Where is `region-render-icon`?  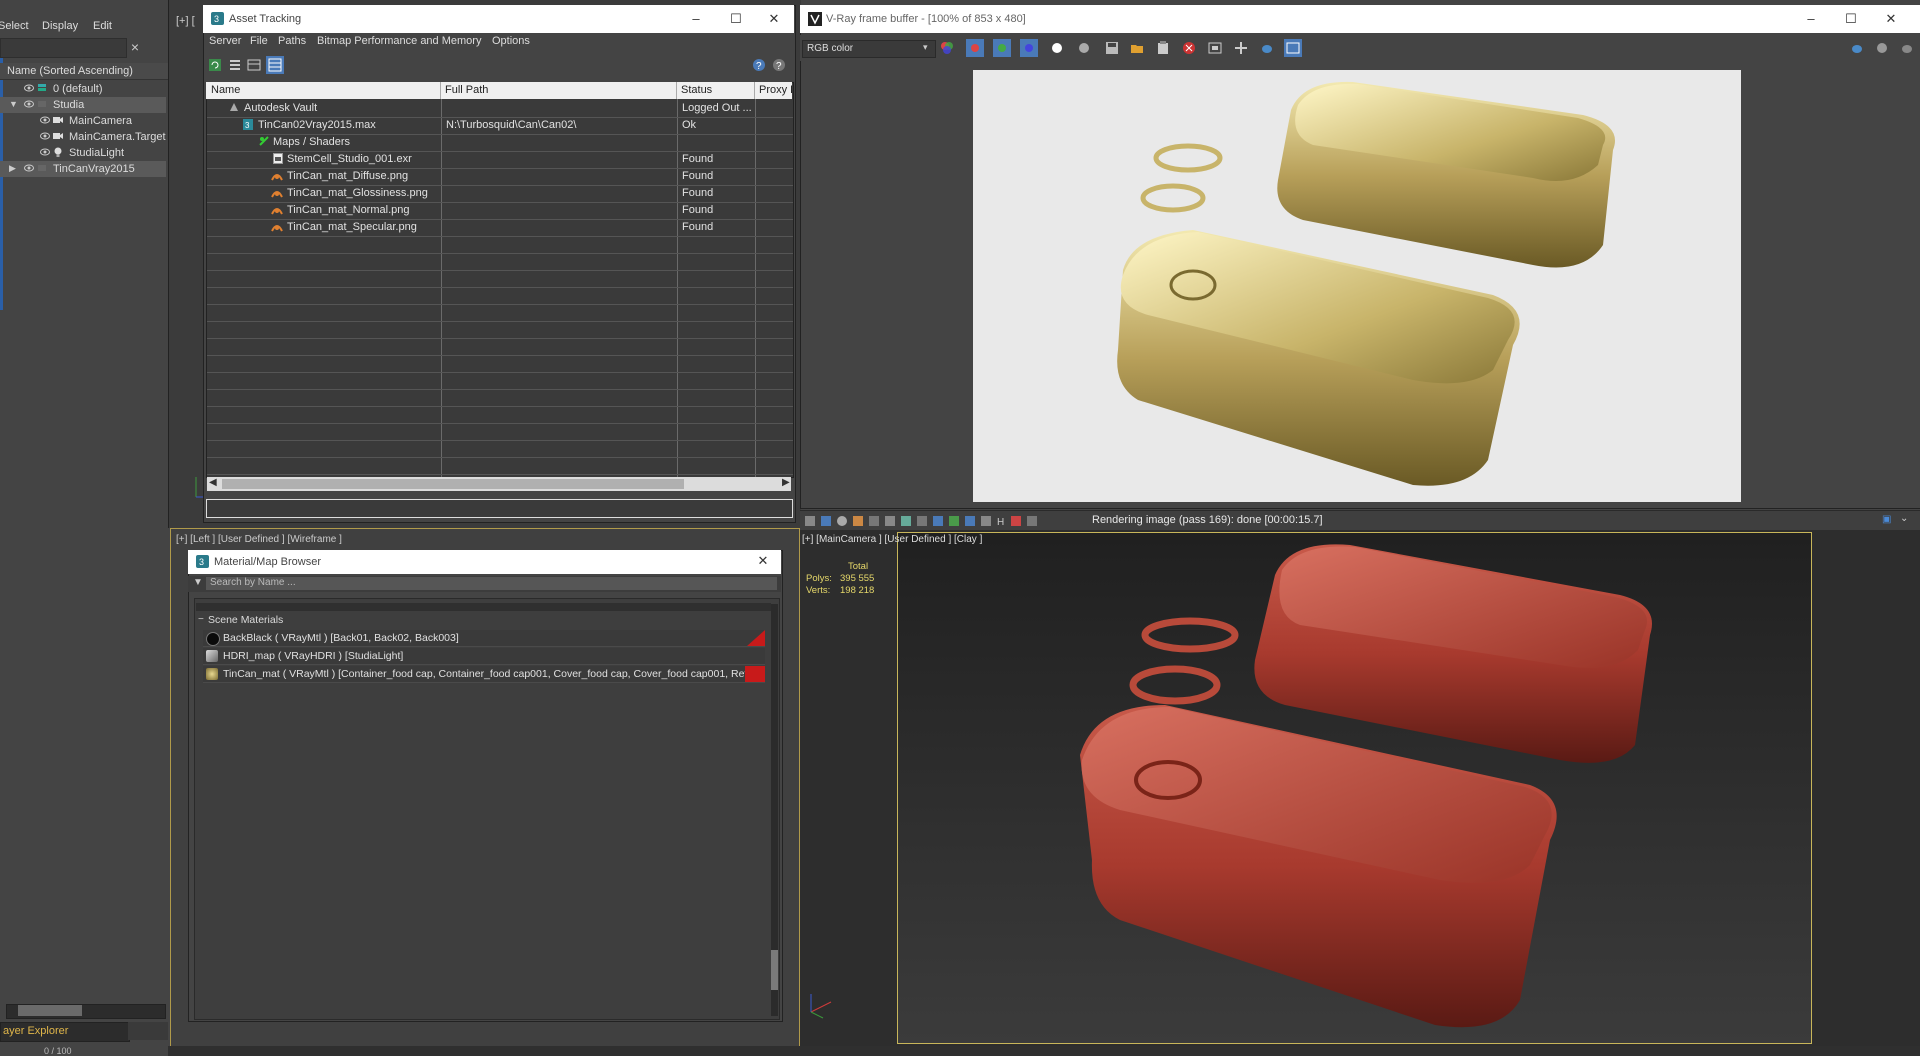 region-render-icon is located at coordinates (1215, 48).